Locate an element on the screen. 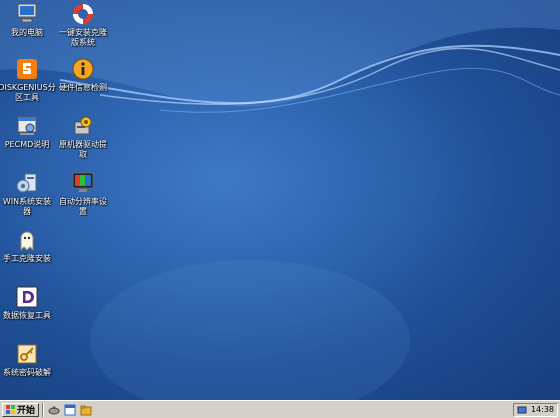 This screenshot has height=418, width=560. icon-label: WIN系统安装 器 is located at coordinates (27, 206).